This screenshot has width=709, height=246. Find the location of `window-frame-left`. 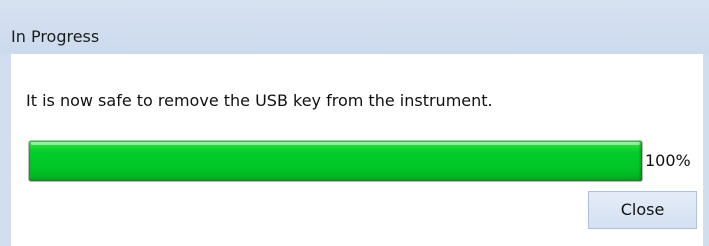

window-frame-left is located at coordinates (5, 150).